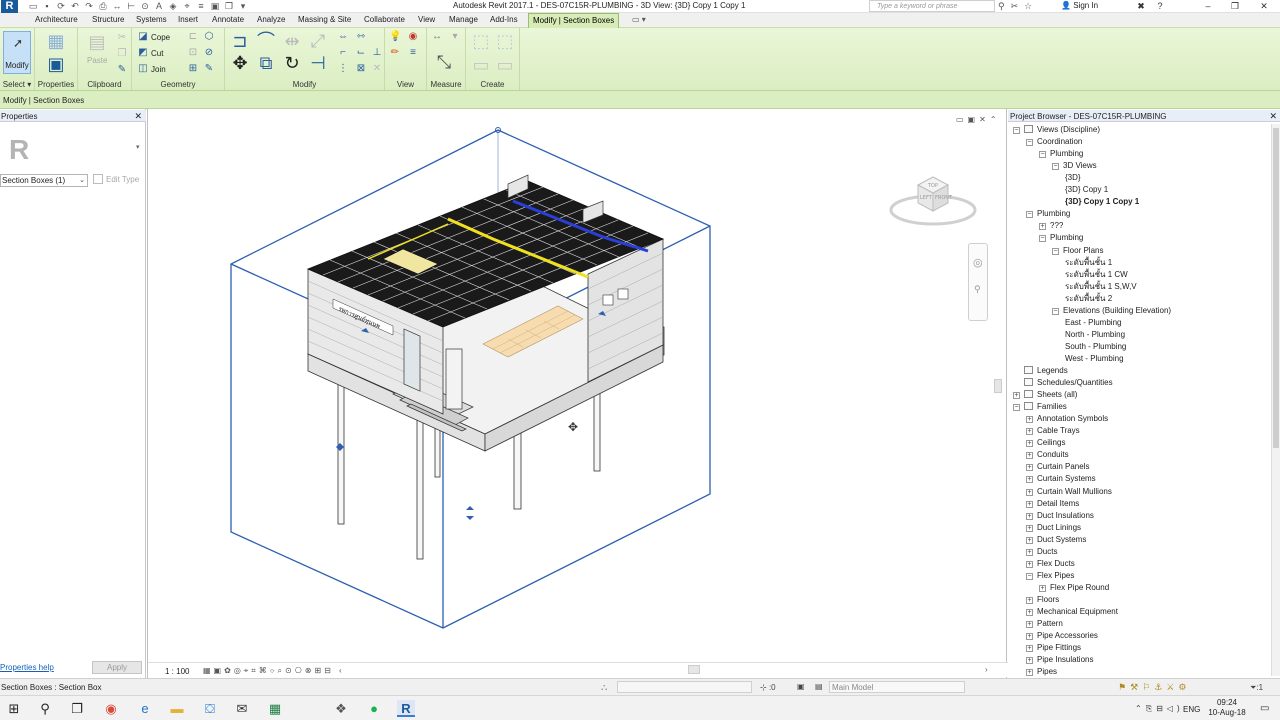 Image resolution: width=1280 pixels, height=720 pixels. I want to click on tab-massing-site: Massing & Site, so click(324, 19).